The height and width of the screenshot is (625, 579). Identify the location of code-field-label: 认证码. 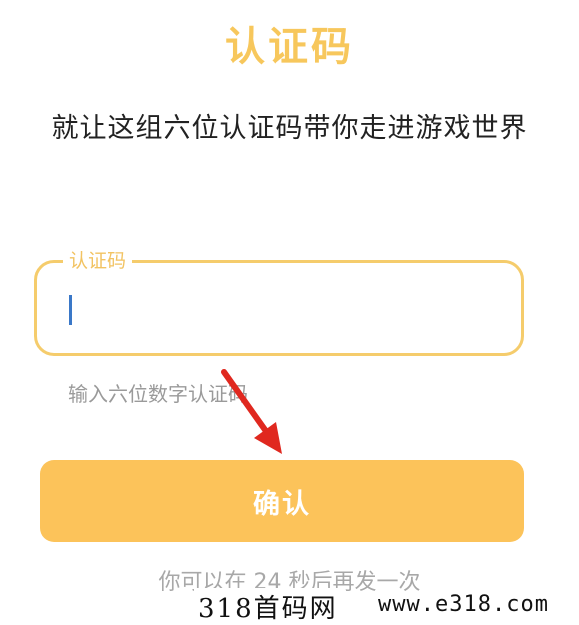
(98, 261).